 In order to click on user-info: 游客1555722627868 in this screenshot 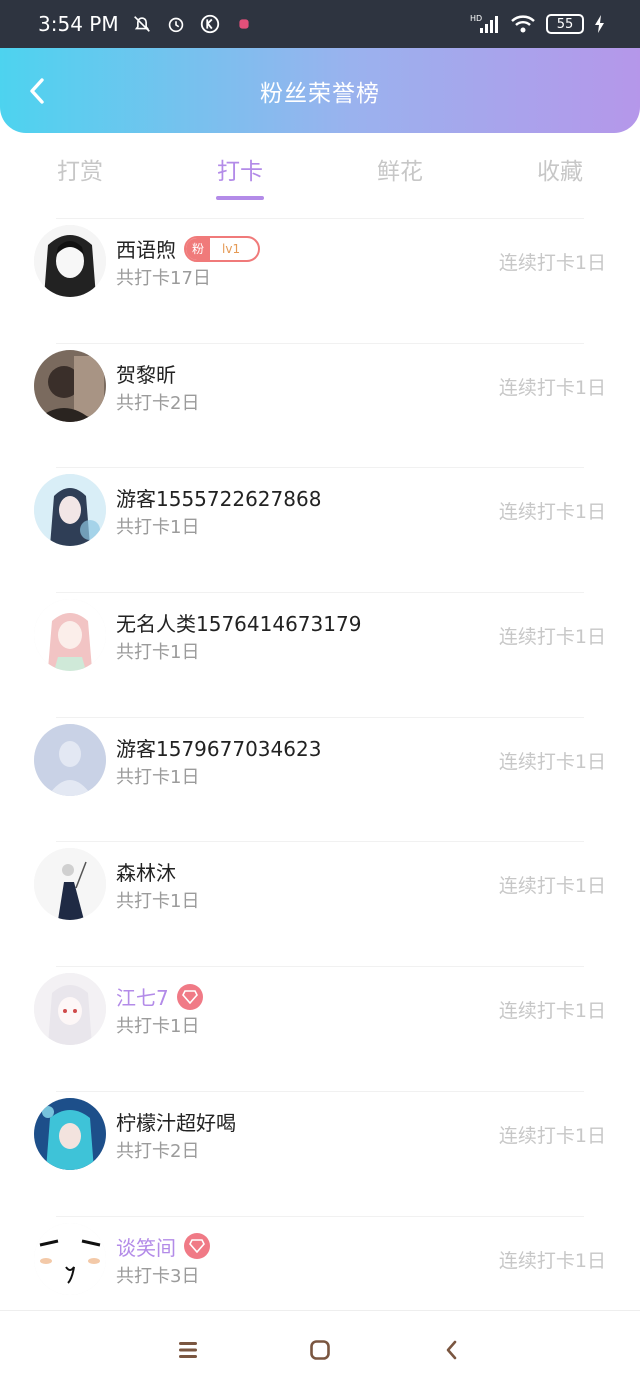, I will do `click(218, 497)`.